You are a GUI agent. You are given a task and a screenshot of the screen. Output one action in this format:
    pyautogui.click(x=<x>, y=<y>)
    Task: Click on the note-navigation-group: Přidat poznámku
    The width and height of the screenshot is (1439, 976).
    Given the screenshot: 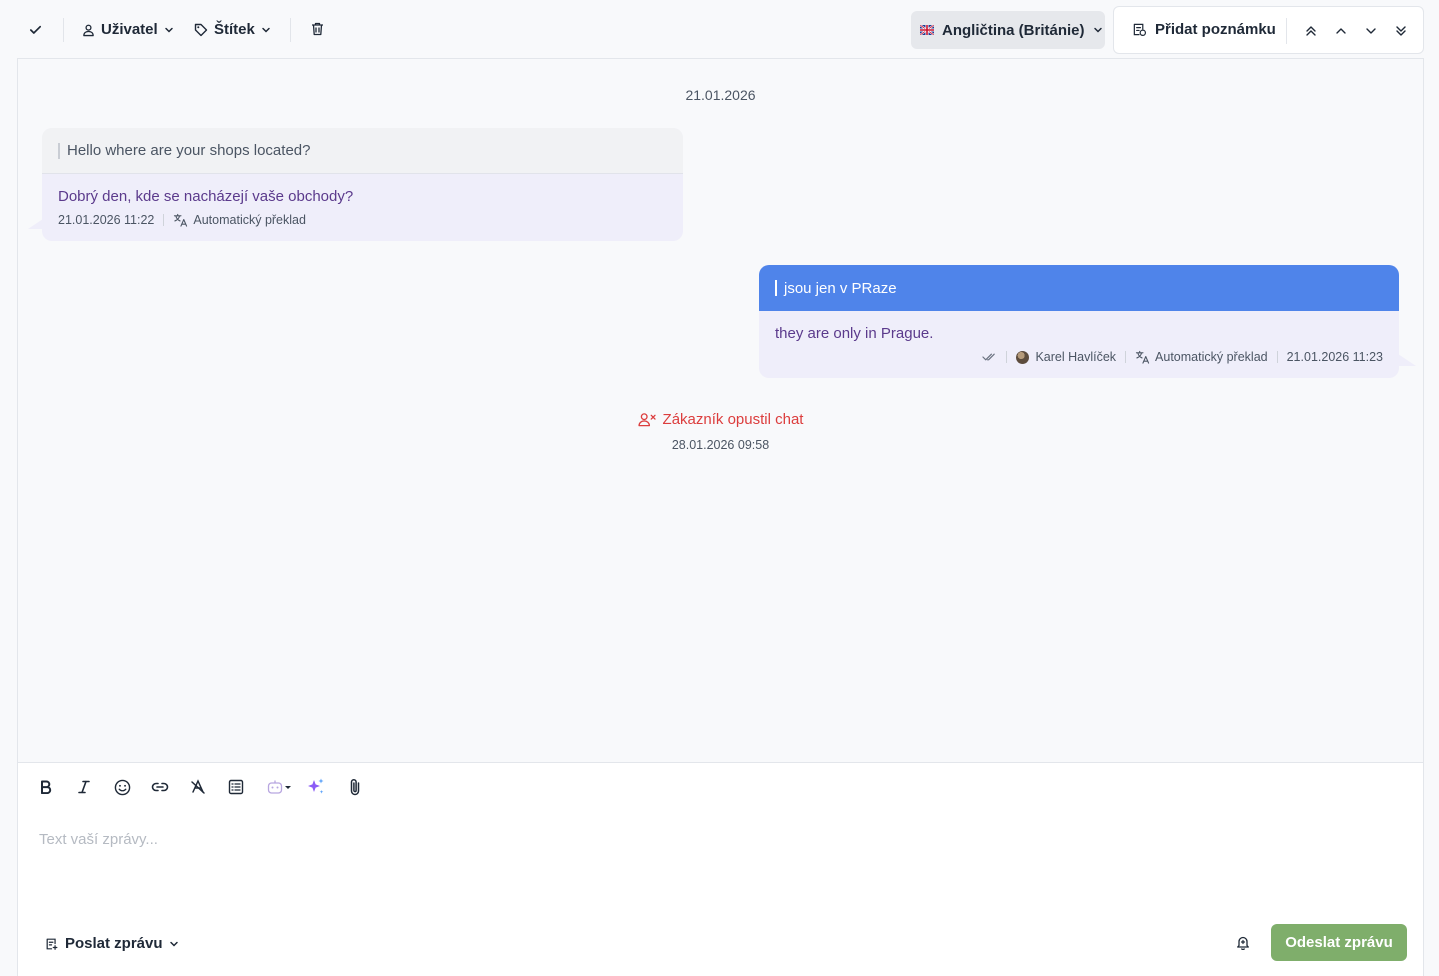 What is the action you would take?
    pyautogui.click(x=1268, y=30)
    